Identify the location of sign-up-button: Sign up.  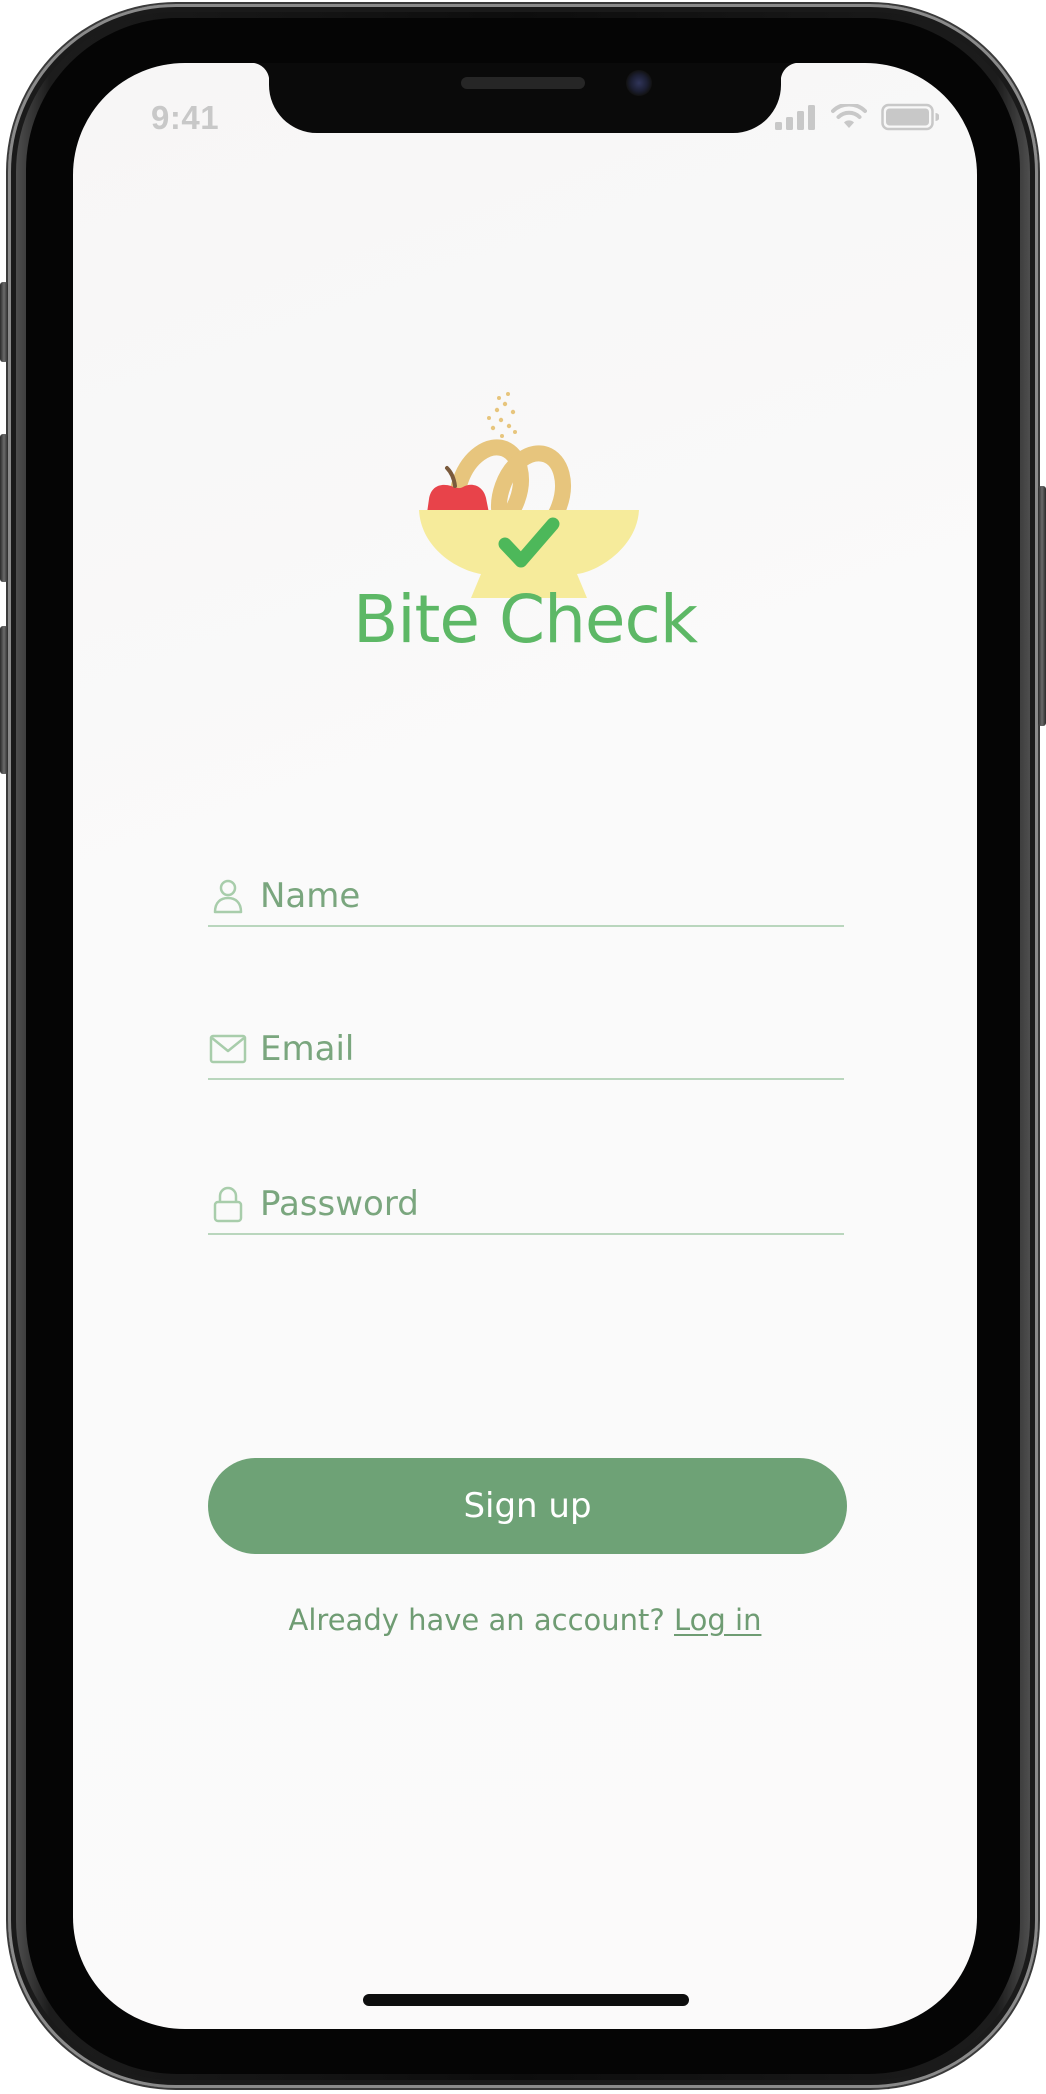
(527, 1506).